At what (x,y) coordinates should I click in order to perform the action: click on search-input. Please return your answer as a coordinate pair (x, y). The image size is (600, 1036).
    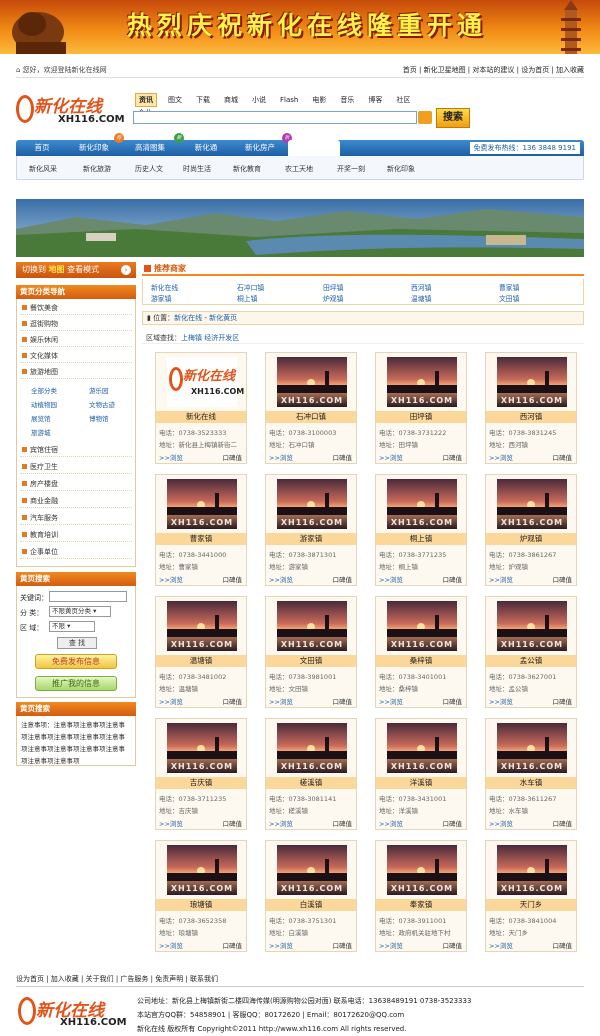
    Looking at the image, I should click on (275, 117).